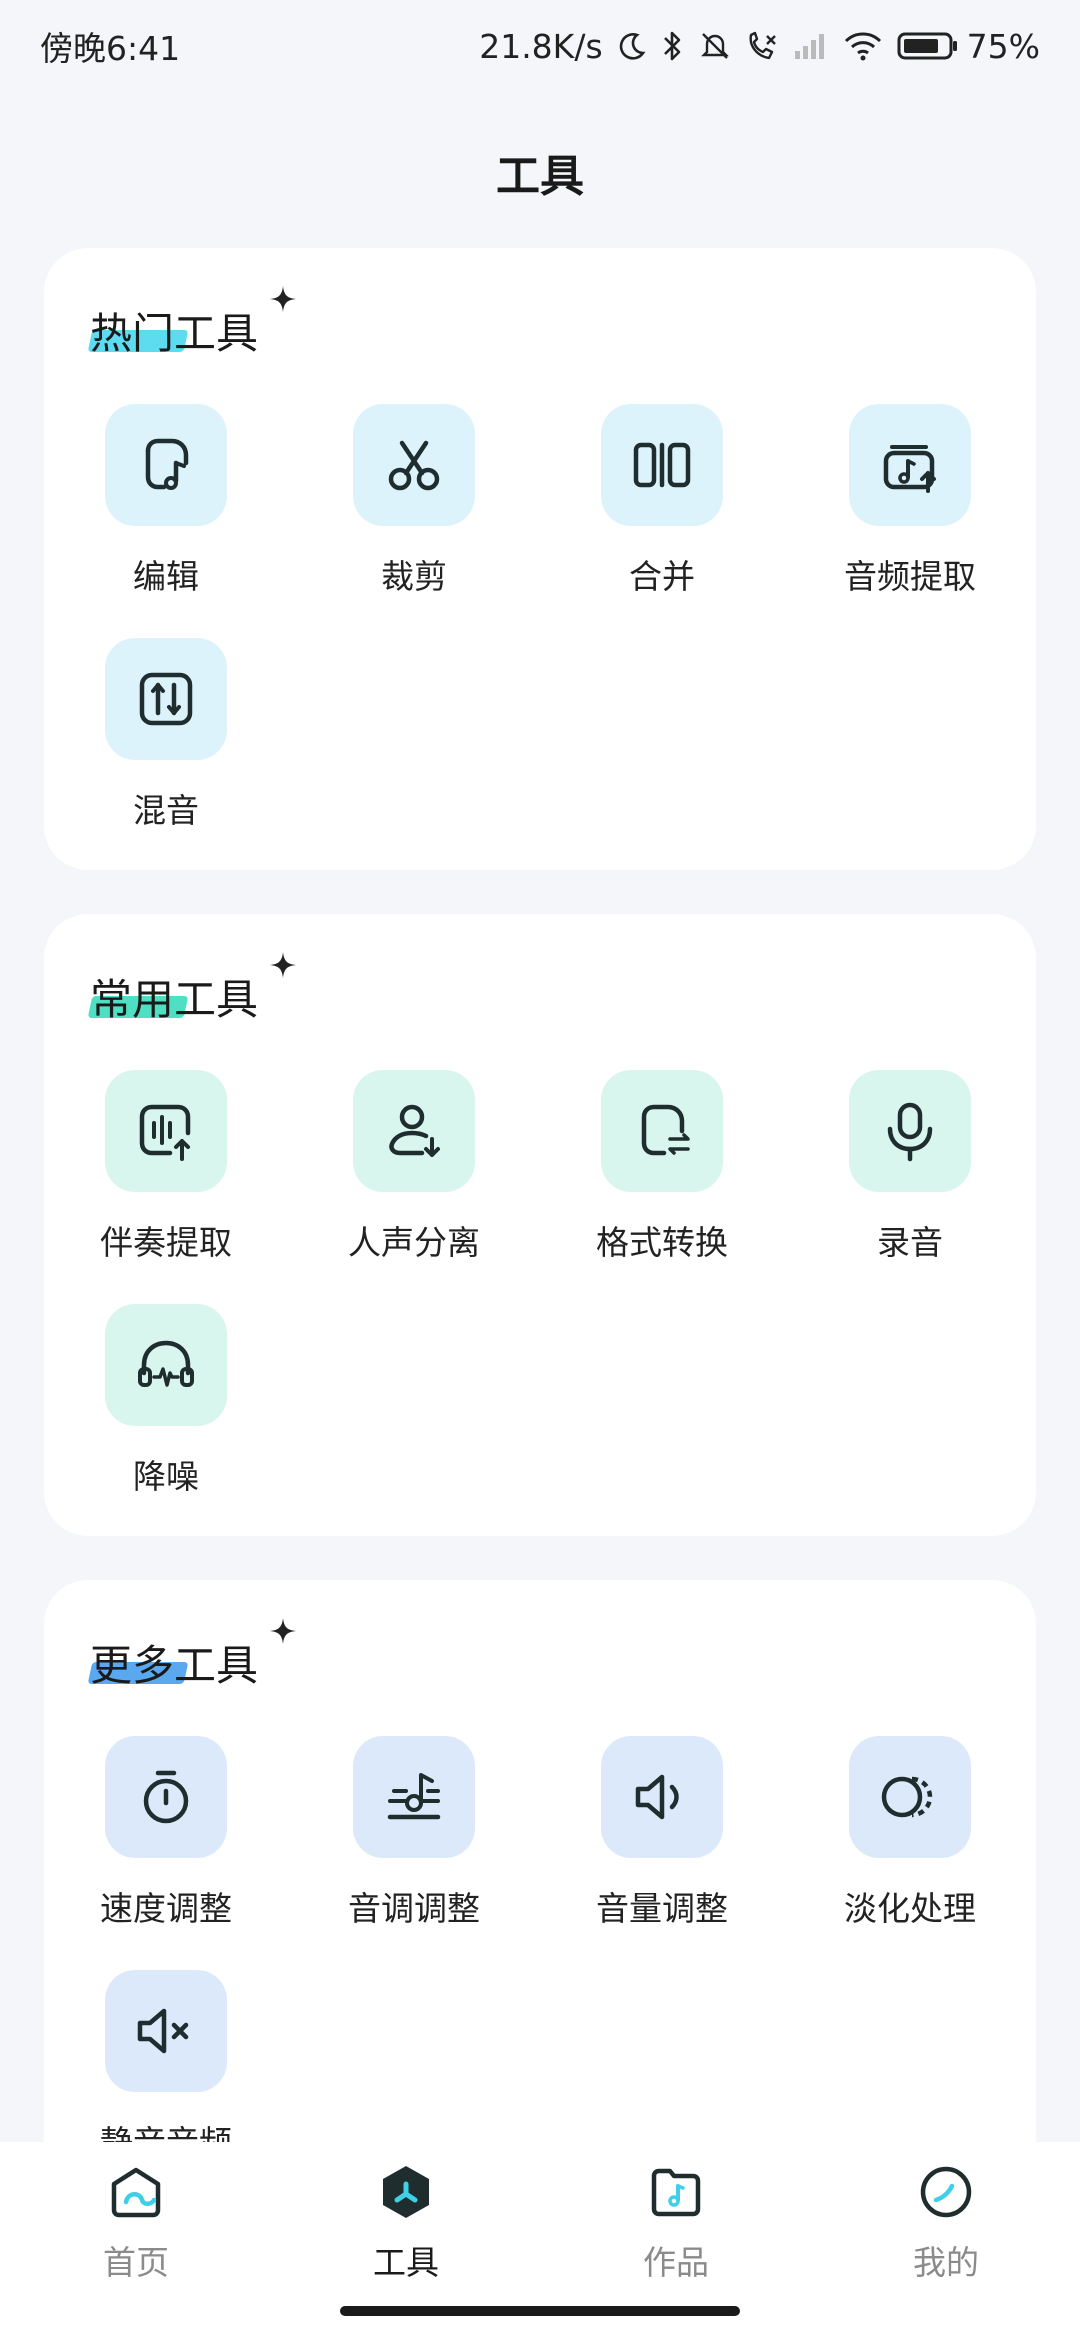 The image size is (1080, 2340). I want to click on mixer-icon, so click(166, 699).